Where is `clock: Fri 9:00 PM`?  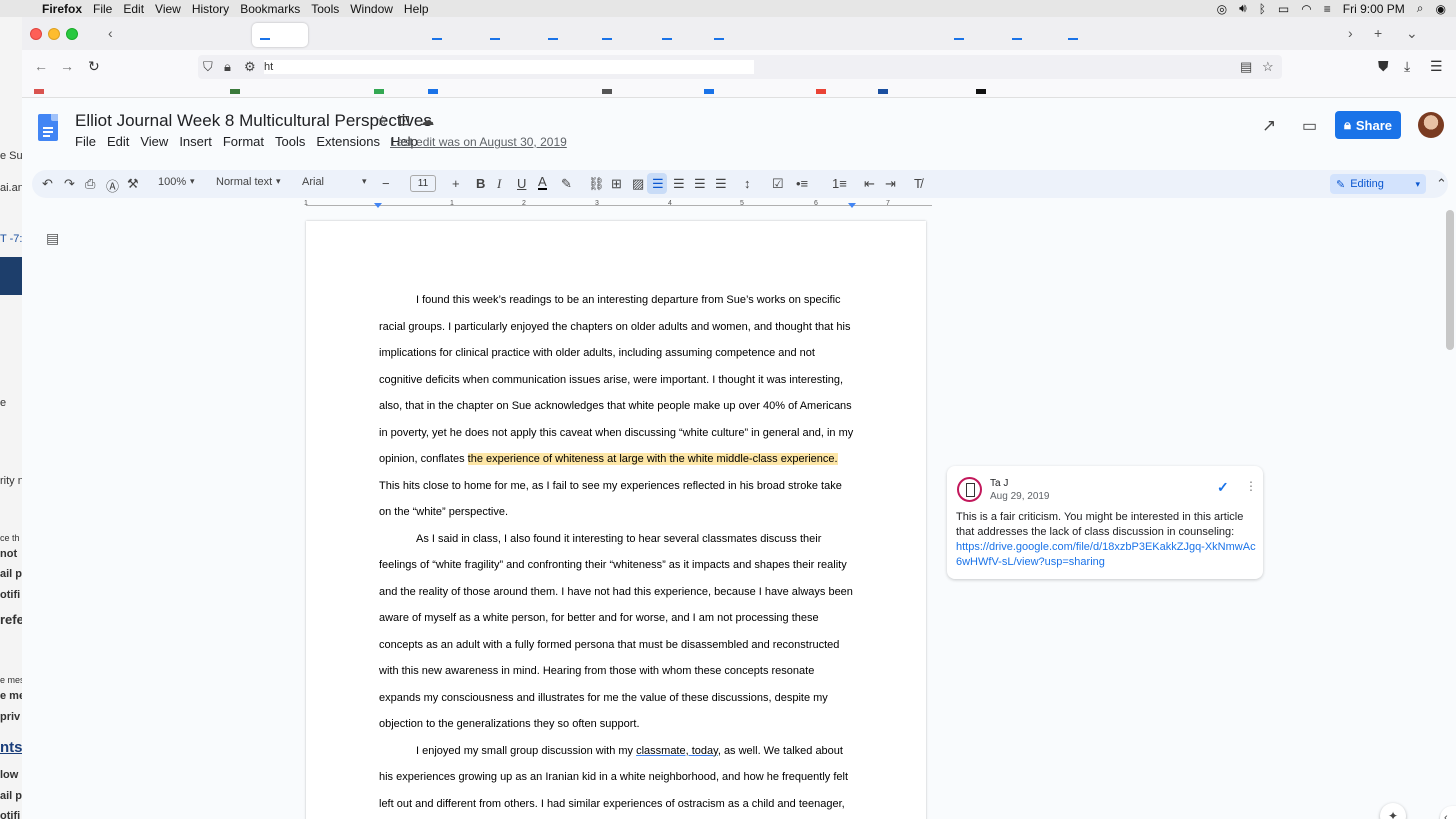
clock: Fri 9:00 PM is located at coordinates (1374, 9).